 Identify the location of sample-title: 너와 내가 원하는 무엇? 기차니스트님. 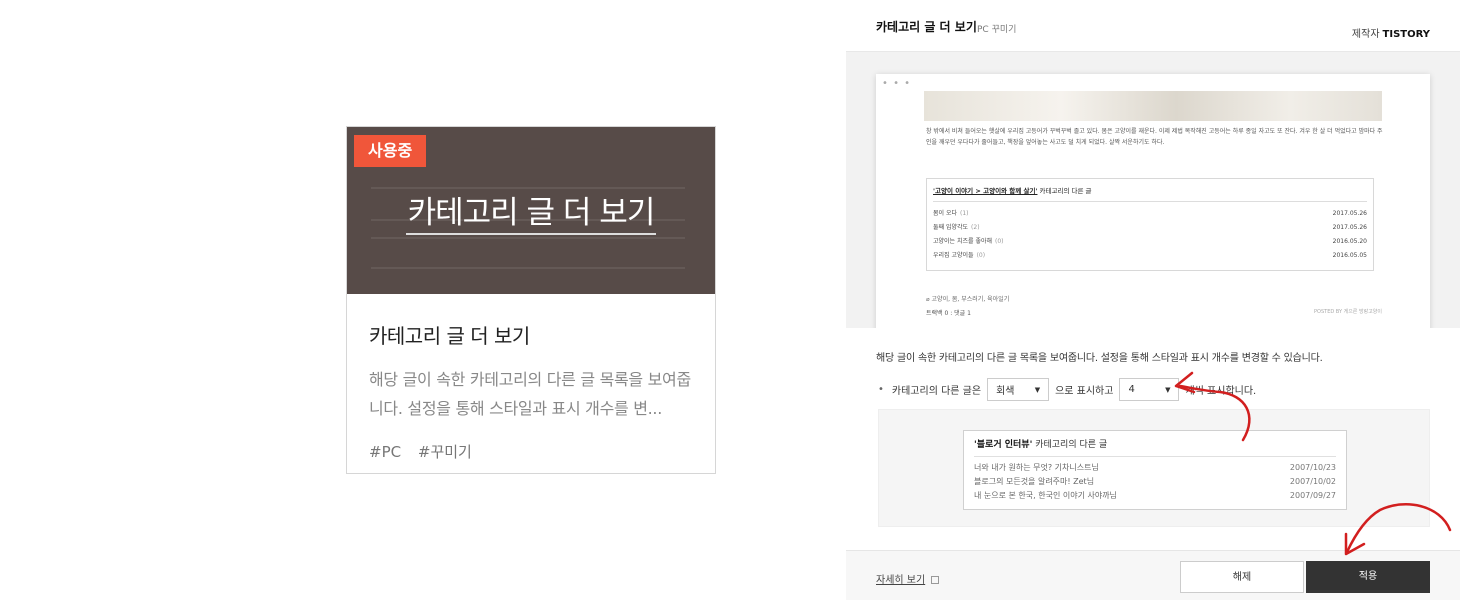
(1036, 467).